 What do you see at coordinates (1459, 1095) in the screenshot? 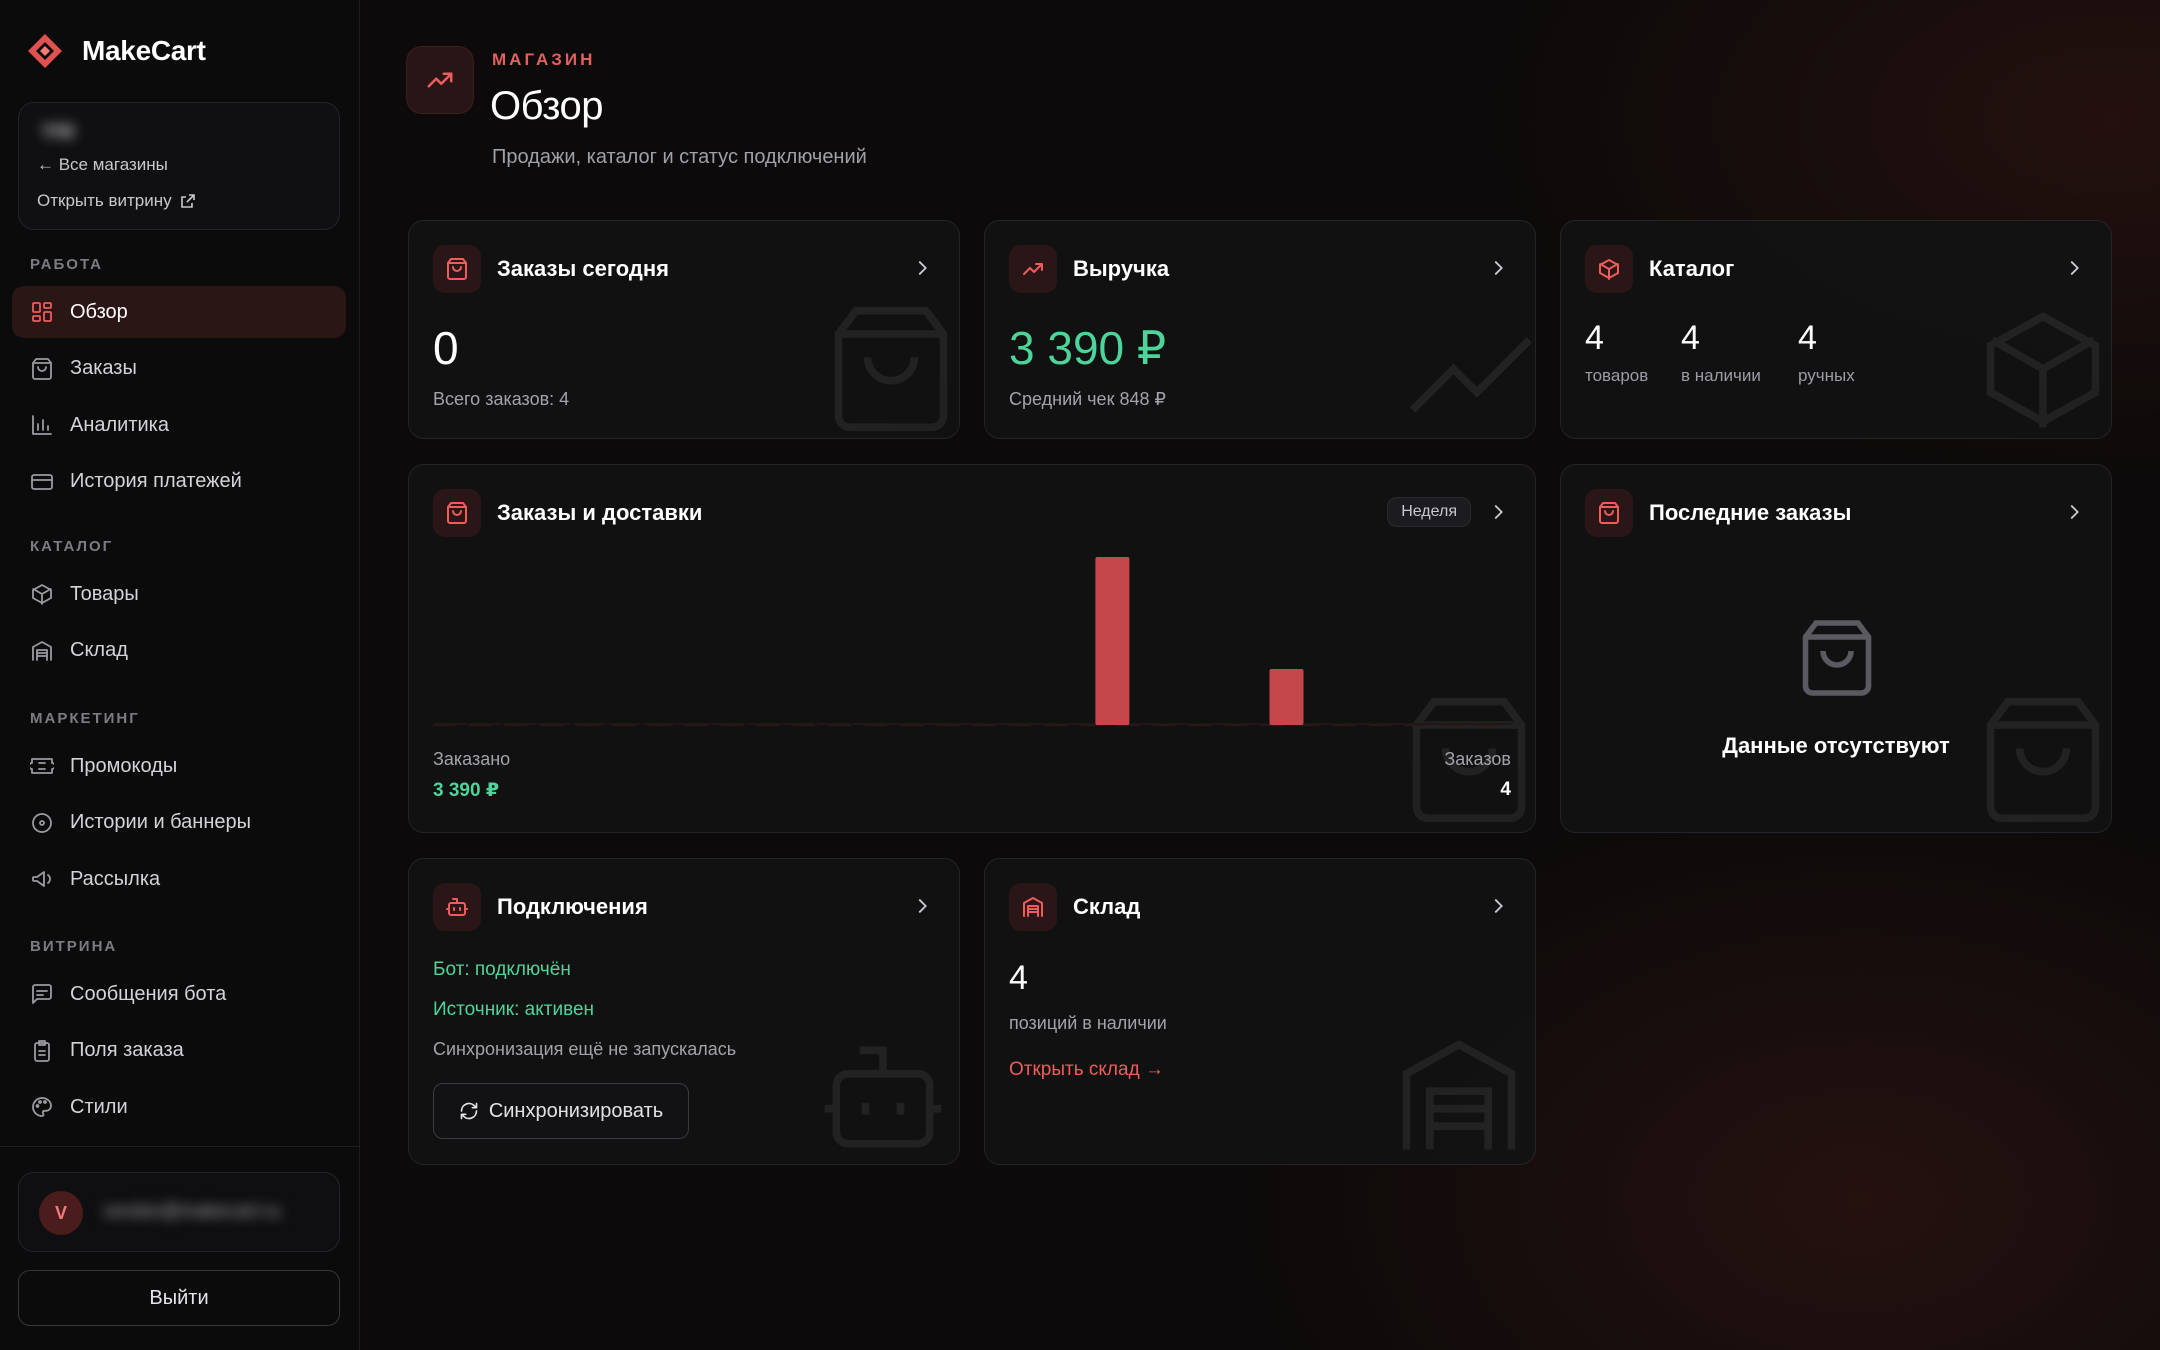
I see `warehouse-watermark-icon` at bounding box center [1459, 1095].